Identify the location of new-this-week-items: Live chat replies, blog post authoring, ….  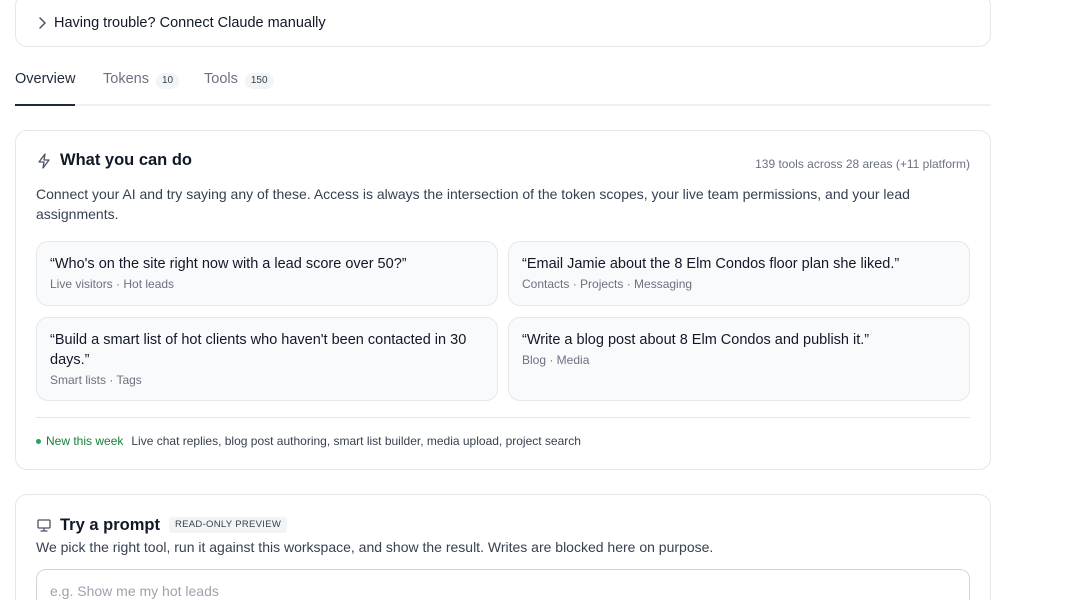
(356, 441).